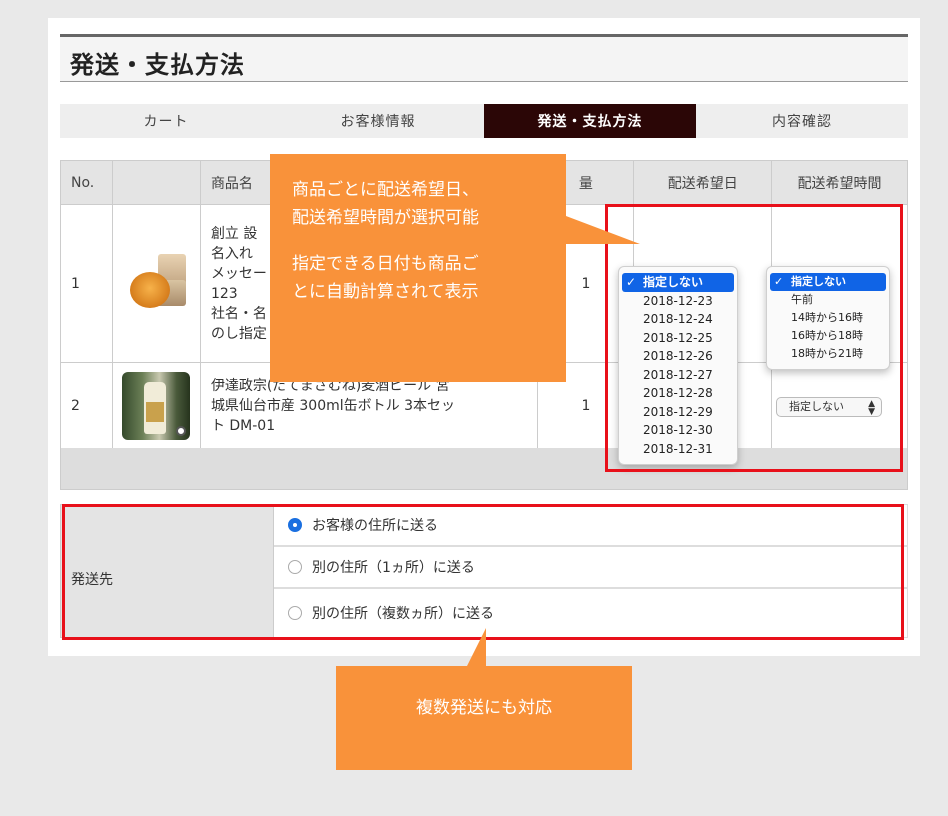  What do you see at coordinates (181, 430) in the screenshot?
I see `zoom-icon` at bounding box center [181, 430].